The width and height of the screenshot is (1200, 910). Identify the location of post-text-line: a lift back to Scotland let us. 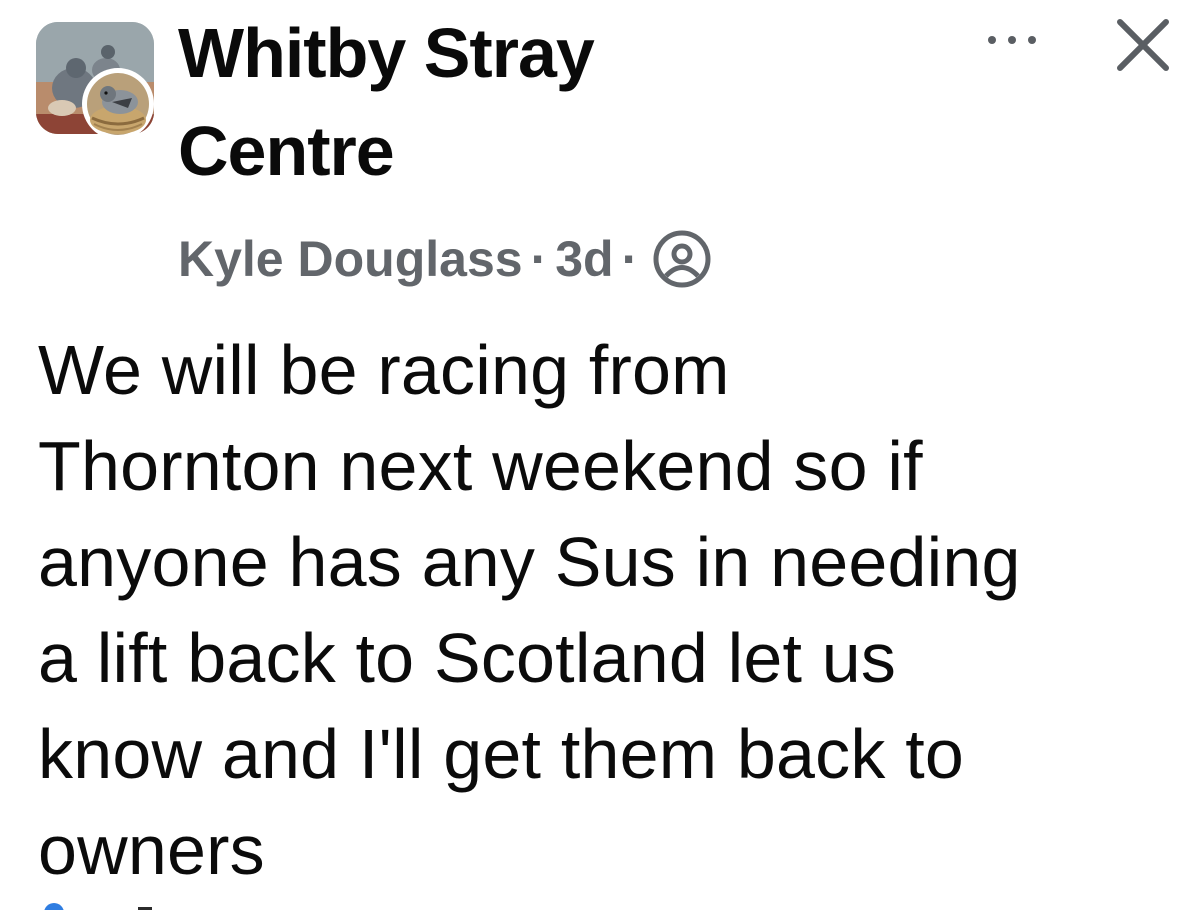
(467, 658).